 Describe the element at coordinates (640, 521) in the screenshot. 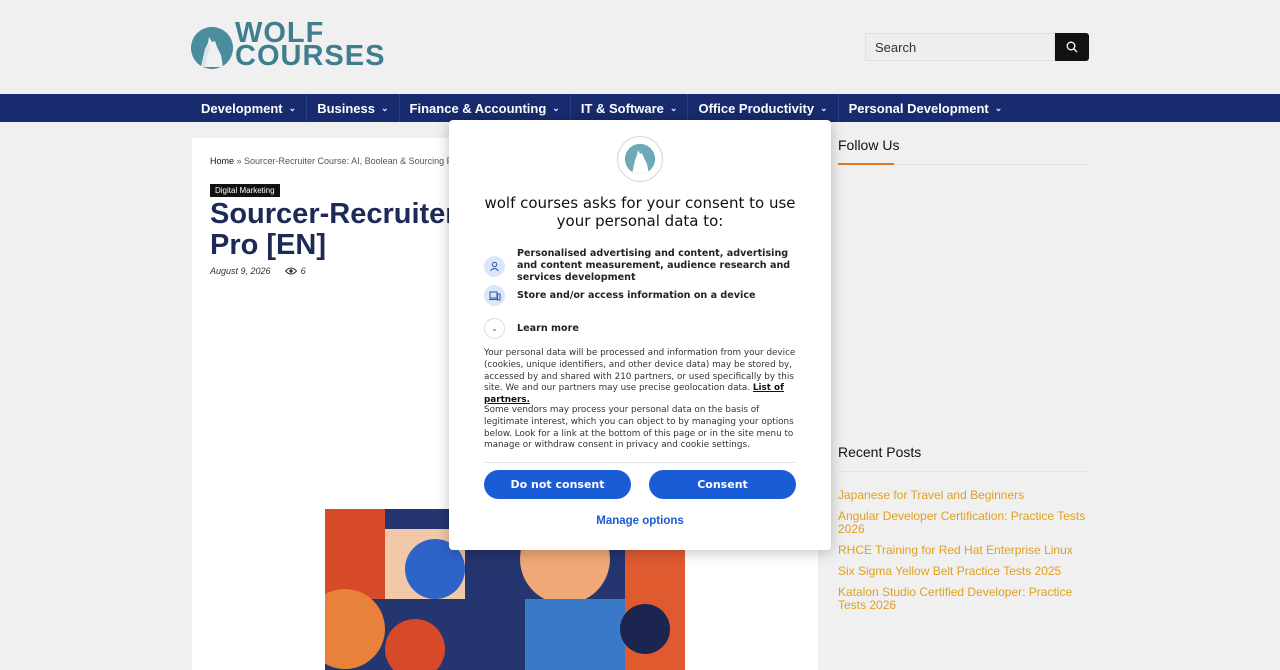

I see `manage-options-button: Manage options` at that location.